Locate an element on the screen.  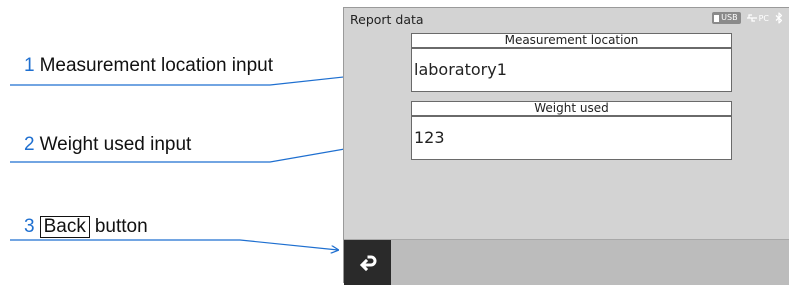
weight-used-label: Weight used is located at coordinates (571, 108).